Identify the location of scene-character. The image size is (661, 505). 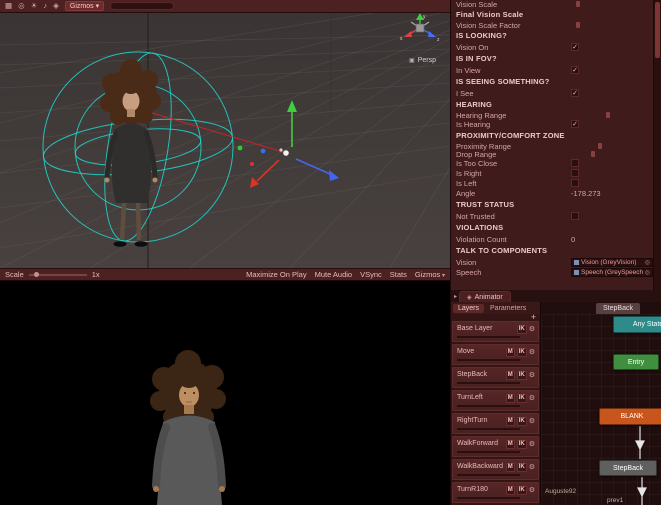
(130, 153).